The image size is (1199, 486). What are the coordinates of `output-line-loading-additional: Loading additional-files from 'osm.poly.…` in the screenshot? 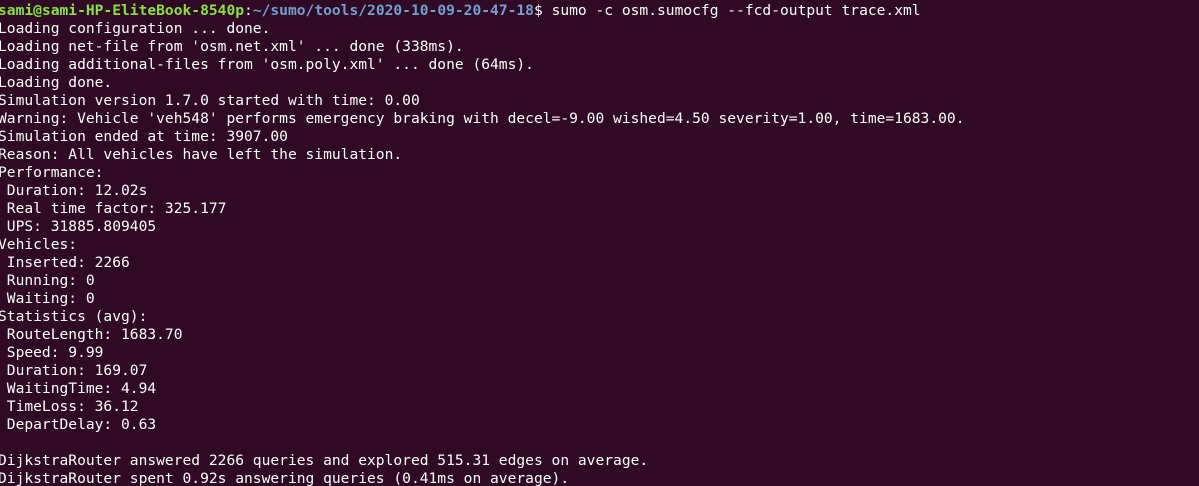 It's located at (267, 64).